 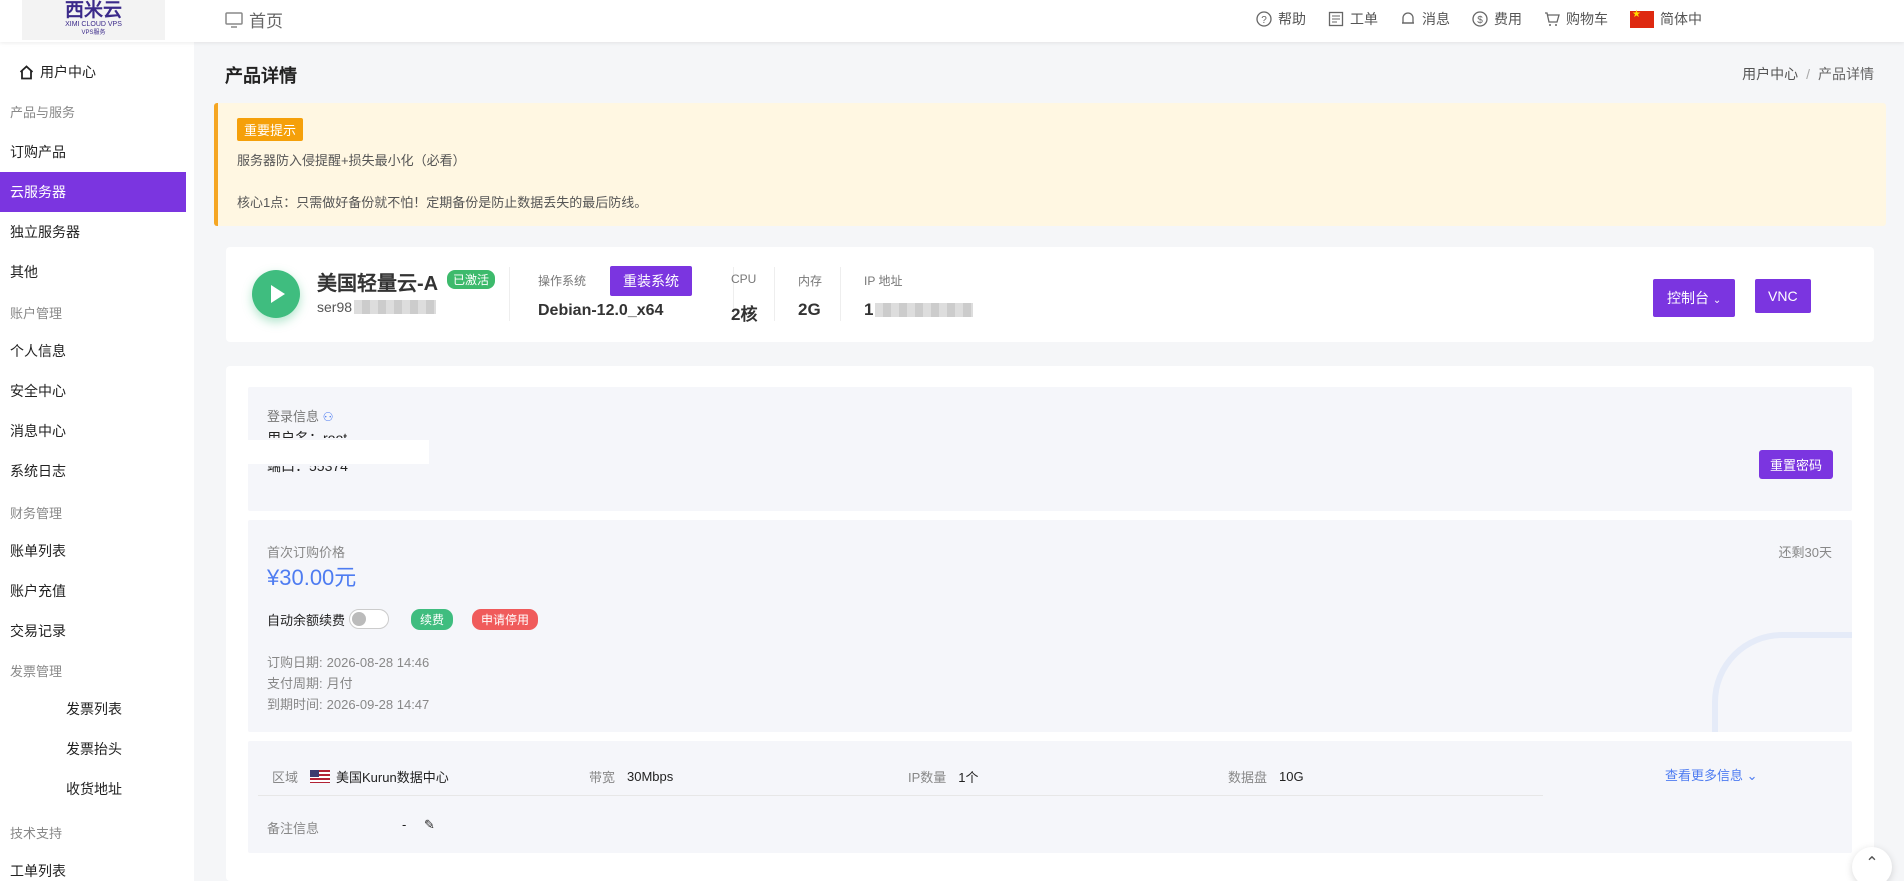 I want to click on home-icon, so click(x=26, y=71).